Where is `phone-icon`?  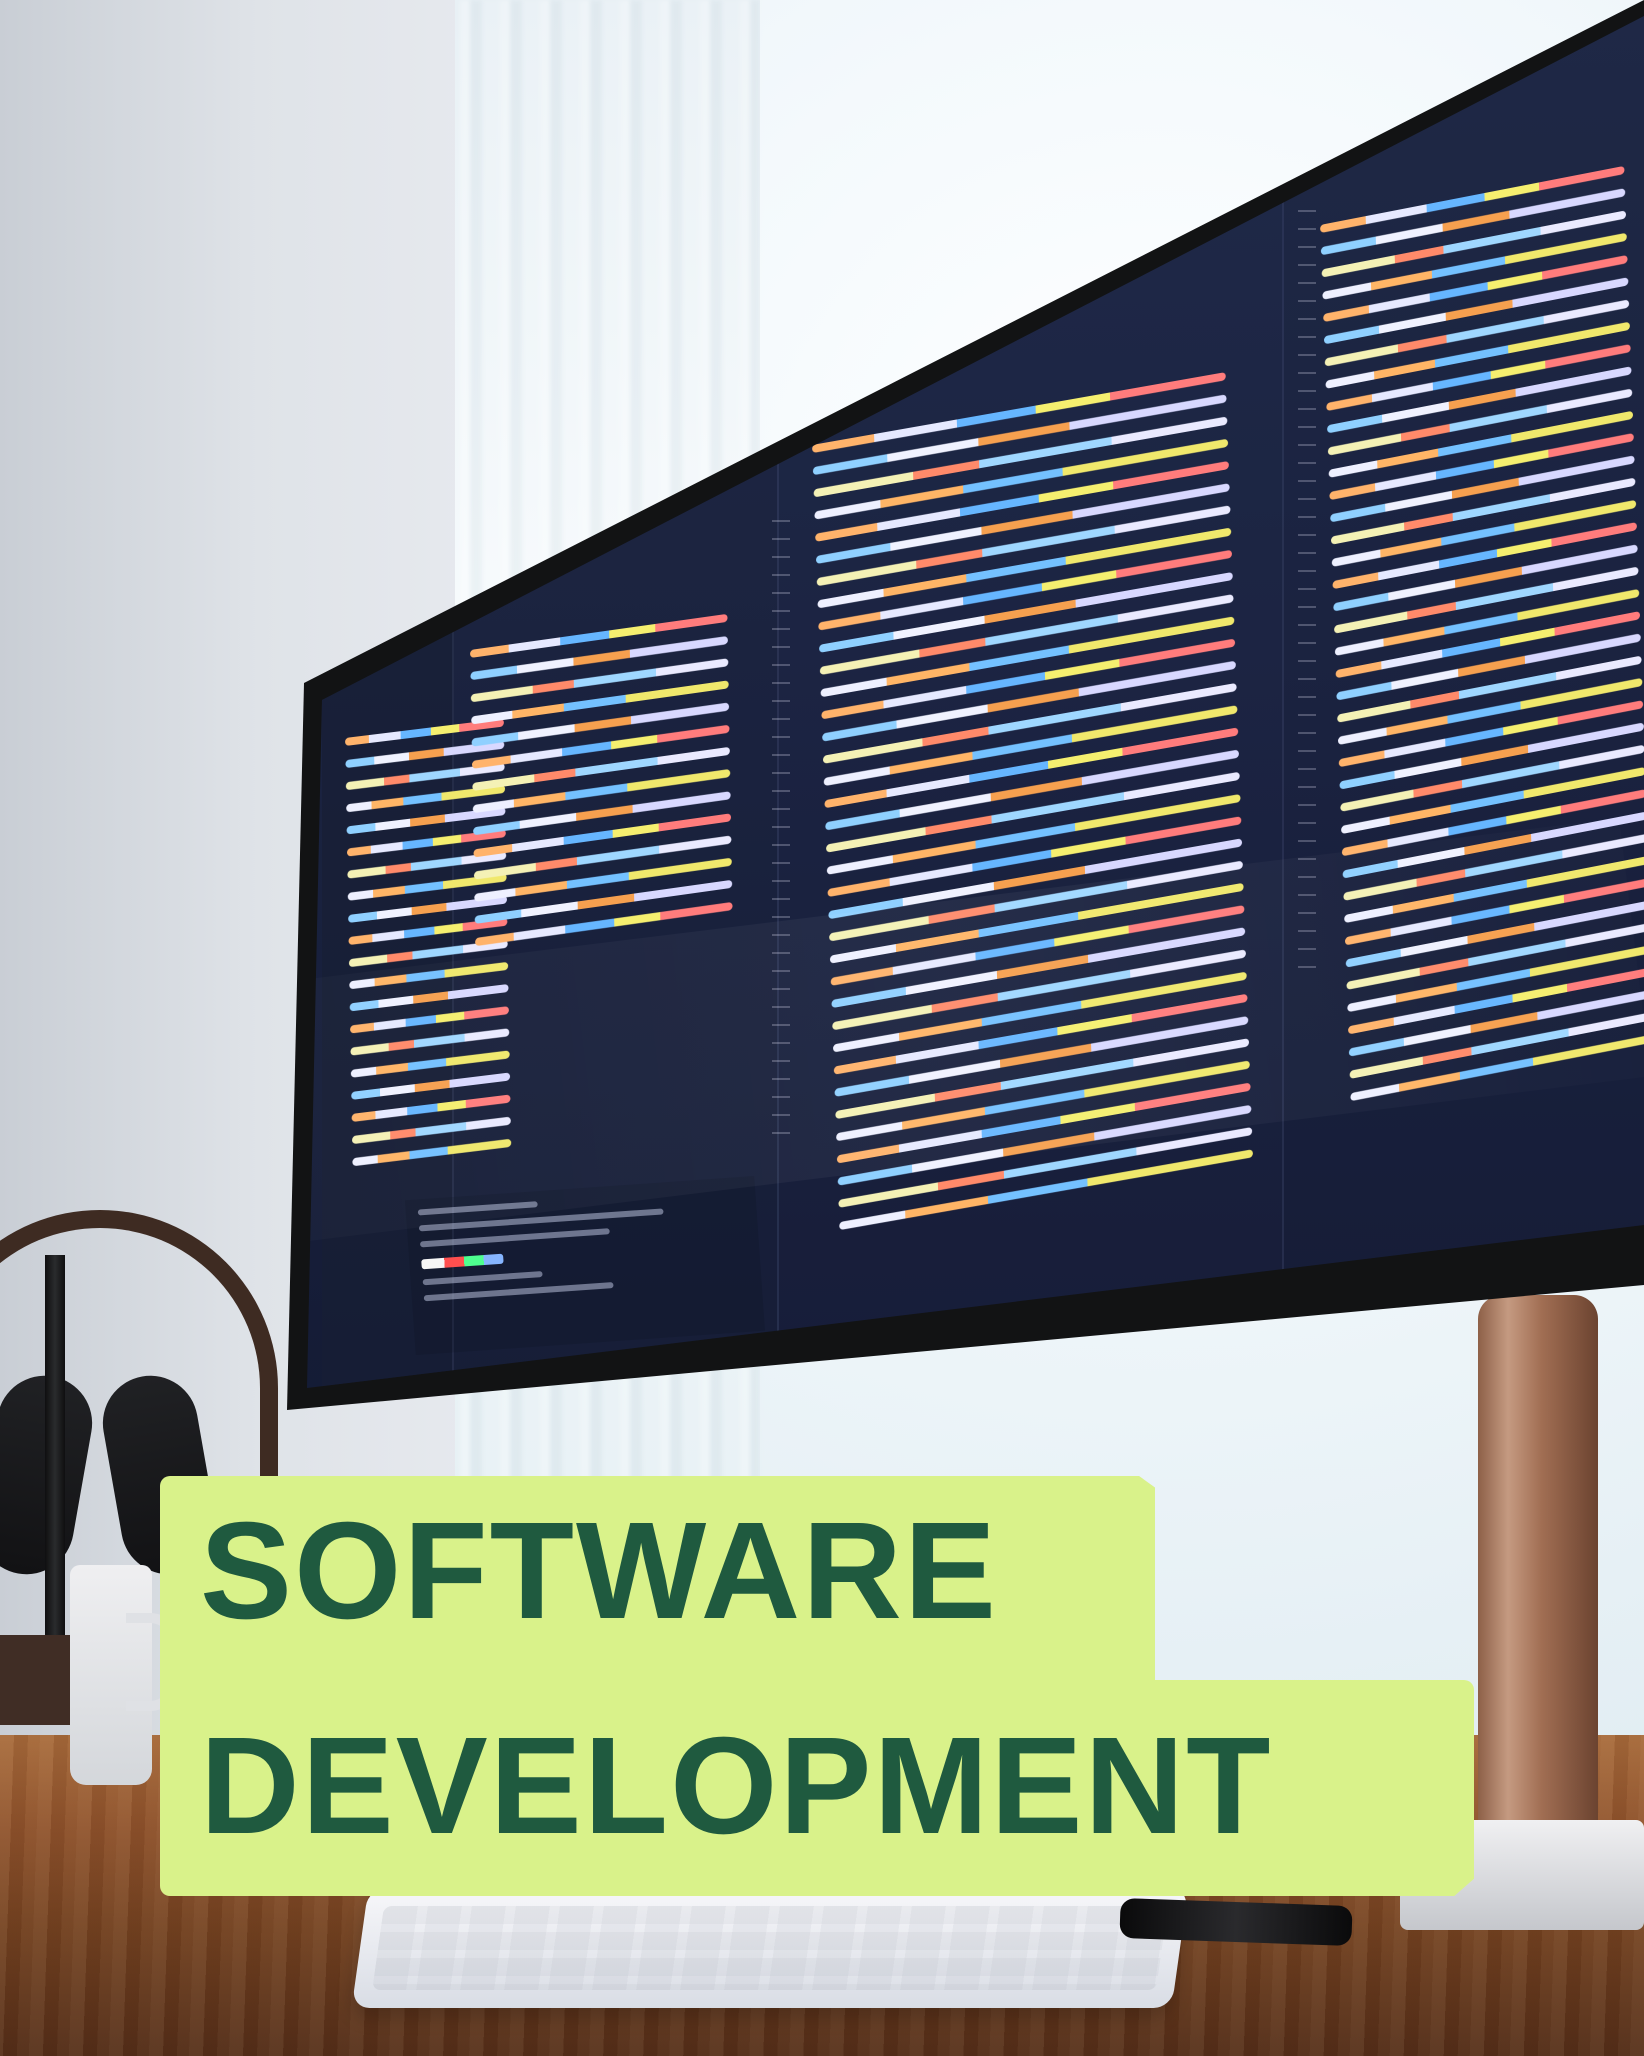 phone-icon is located at coordinates (1236, 1922).